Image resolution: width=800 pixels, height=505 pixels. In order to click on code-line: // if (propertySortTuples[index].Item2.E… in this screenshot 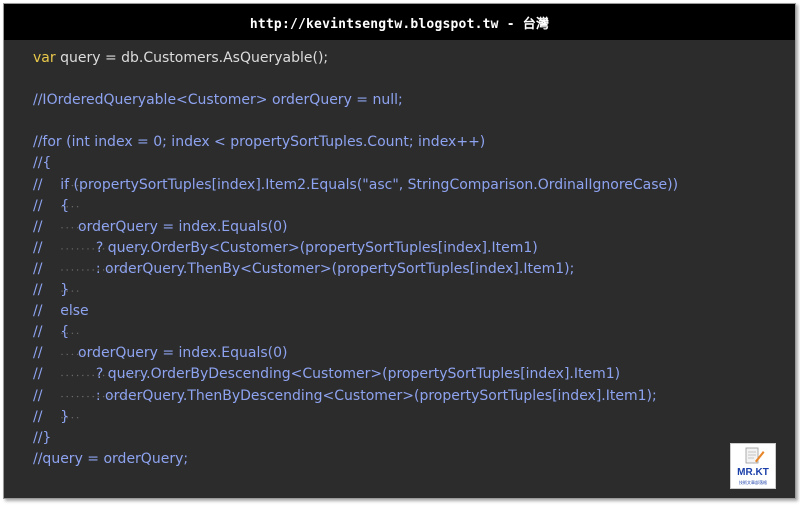, I will do `click(355, 185)`.